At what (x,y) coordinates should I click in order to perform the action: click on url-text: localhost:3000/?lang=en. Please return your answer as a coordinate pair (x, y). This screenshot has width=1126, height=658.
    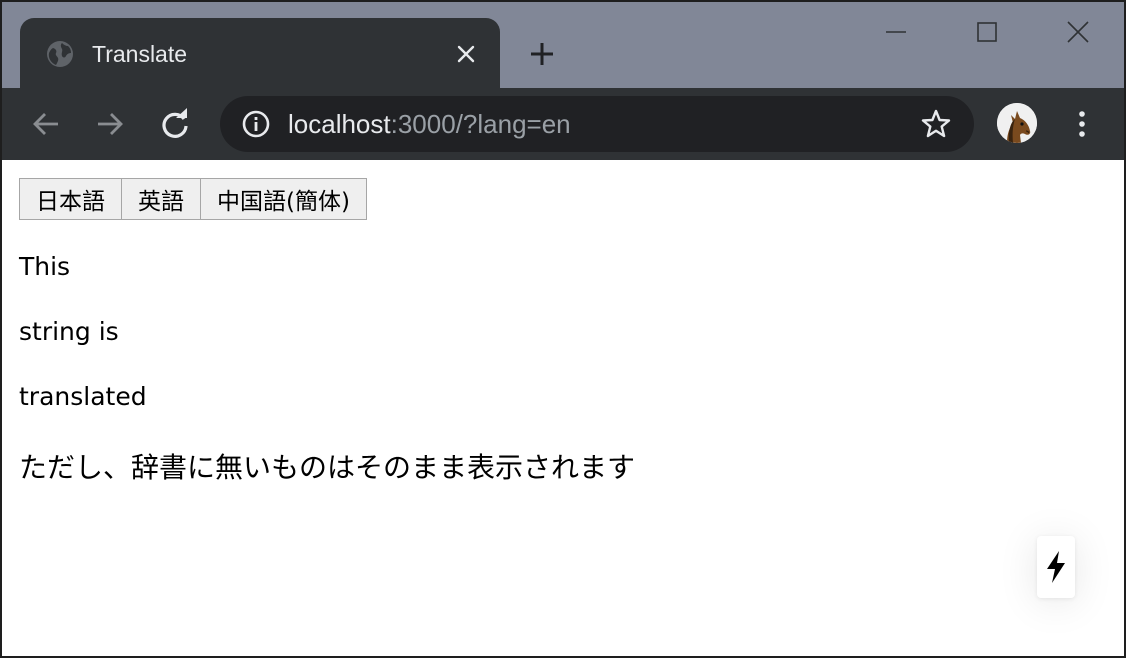
    Looking at the image, I should click on (429, 124).